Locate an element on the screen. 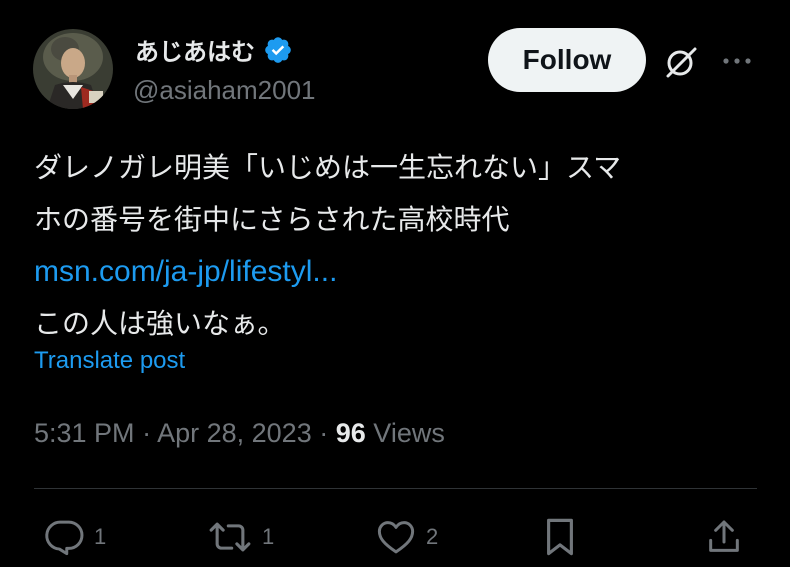 The width and height of the screenshot is (790, 567). avatar is located at coordinates (73, 69).